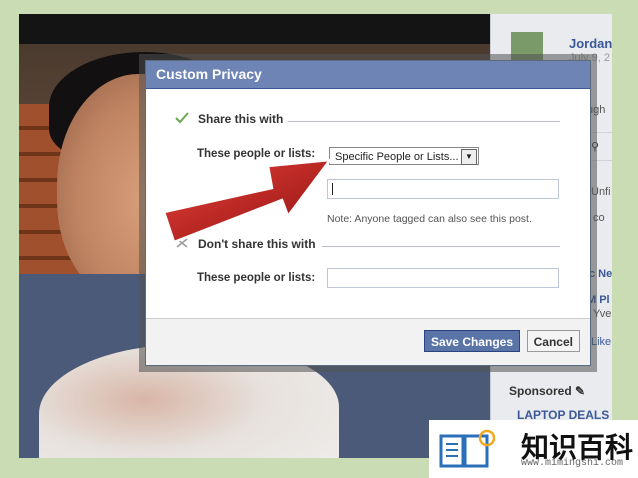 The image size is (638, 478). Describe the element at coordinates (182, 118) in the screenshot. I see `checkmark-icon` at that location.